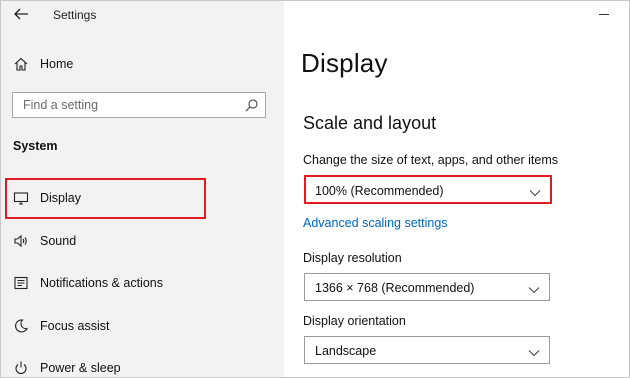 The width and height of the screenshot is (630, 378). Describe the element at coordinates (21, 14) in the screenshot. I see `back-arrow-icon` at that location.